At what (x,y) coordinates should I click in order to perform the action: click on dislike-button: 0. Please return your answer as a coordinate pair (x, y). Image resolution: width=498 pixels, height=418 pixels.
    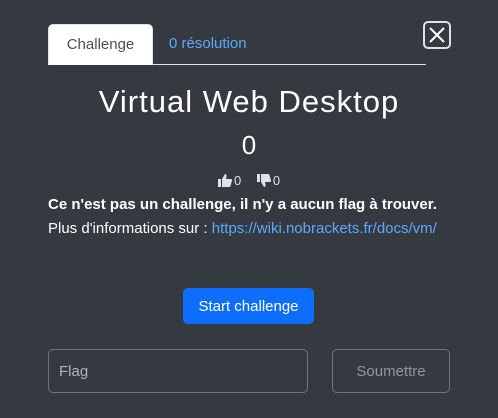
    Looking at the image, I should click on (268, 181).